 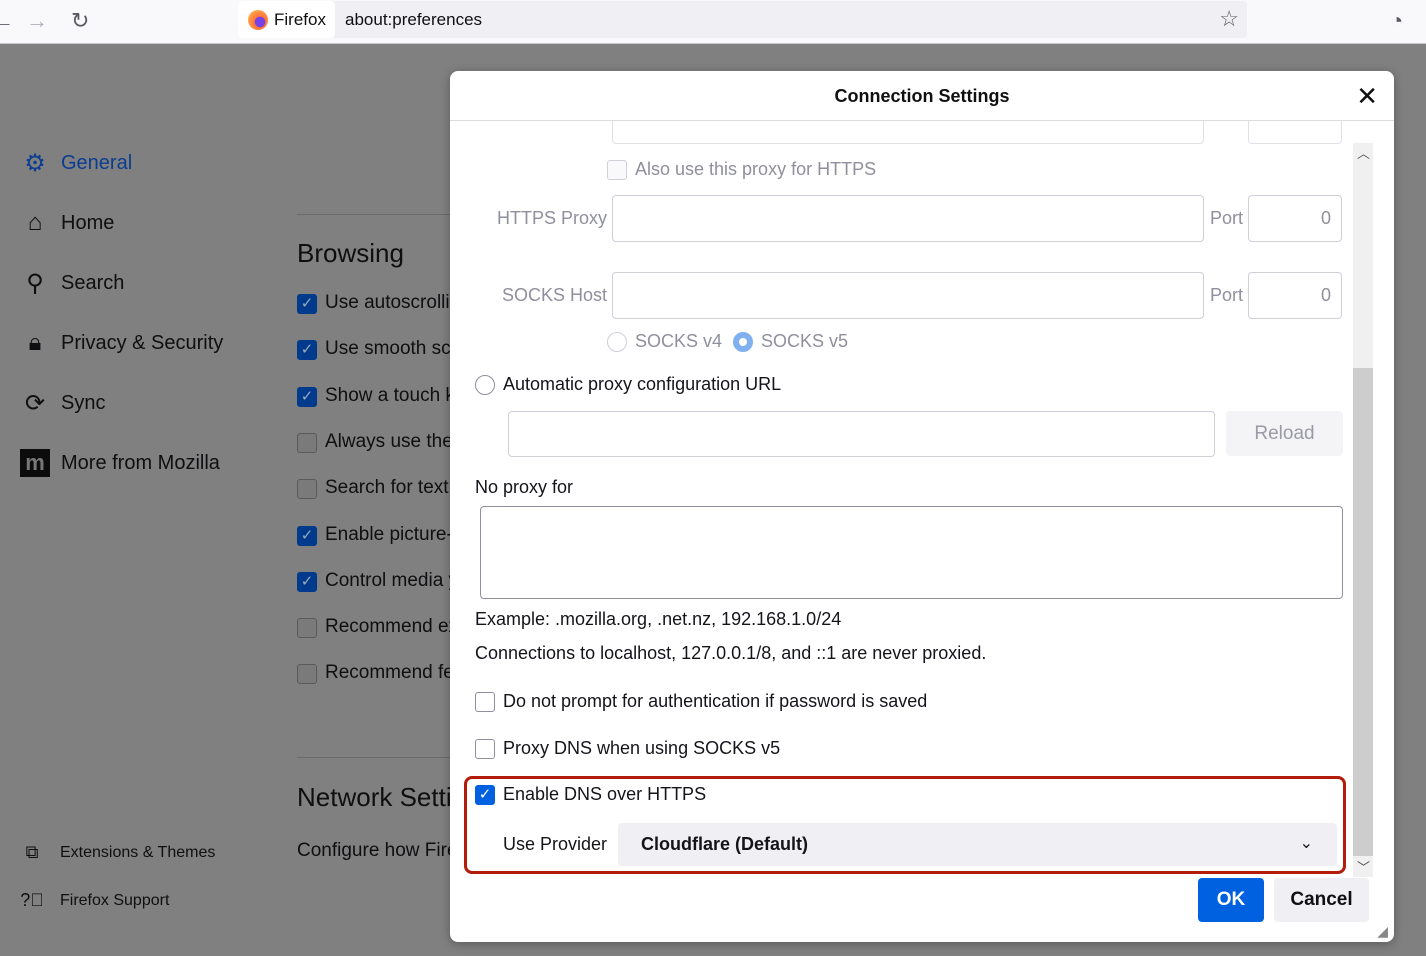 I want to click on chevron-down-icon: ⌄, so click(x=1306, y=843).